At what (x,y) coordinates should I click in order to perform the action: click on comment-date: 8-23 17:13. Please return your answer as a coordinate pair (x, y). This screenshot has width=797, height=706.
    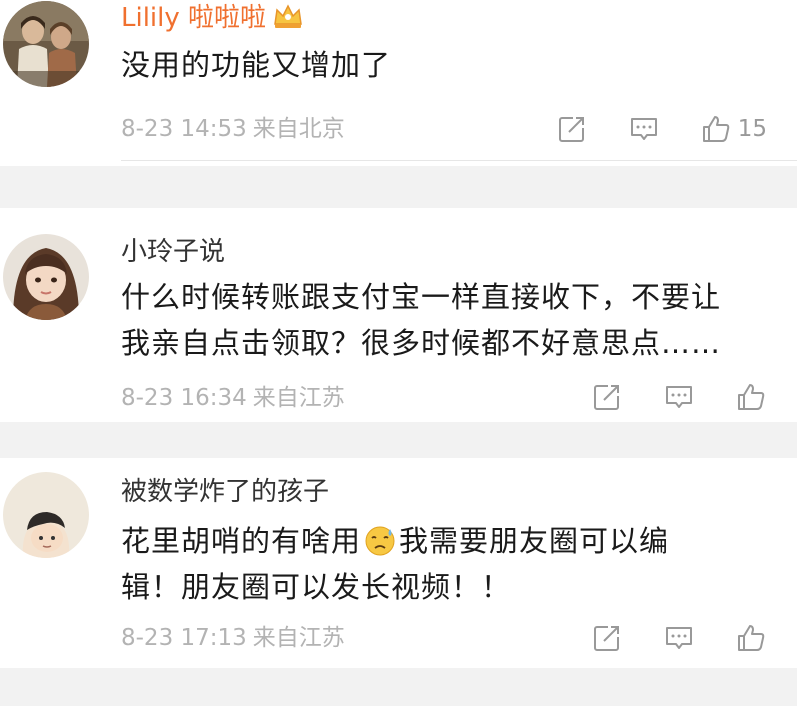
    Looking at the image, I should click on (184, 638).